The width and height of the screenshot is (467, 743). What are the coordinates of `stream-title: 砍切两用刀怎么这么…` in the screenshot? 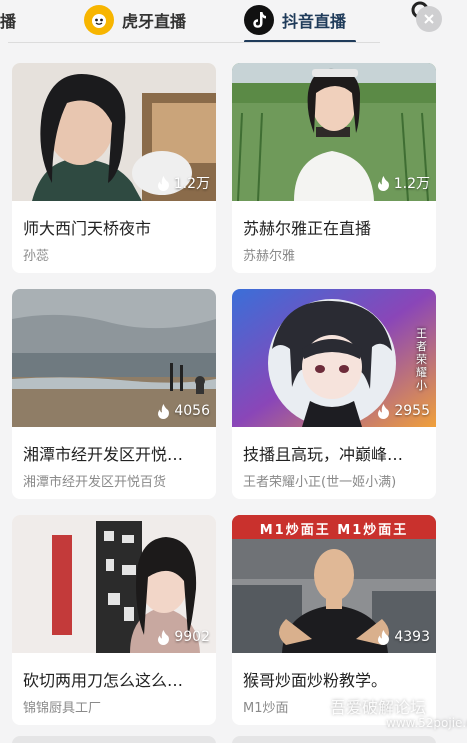 It's located at (103, 680).